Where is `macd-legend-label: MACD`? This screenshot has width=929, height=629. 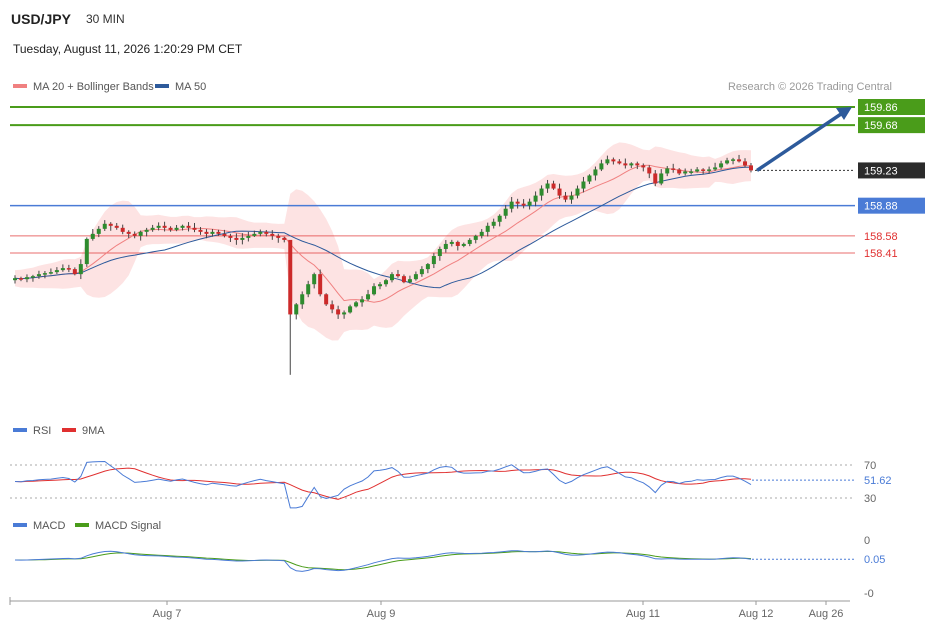 macd-legend-label: MACD is located at coordinates (49, 526).